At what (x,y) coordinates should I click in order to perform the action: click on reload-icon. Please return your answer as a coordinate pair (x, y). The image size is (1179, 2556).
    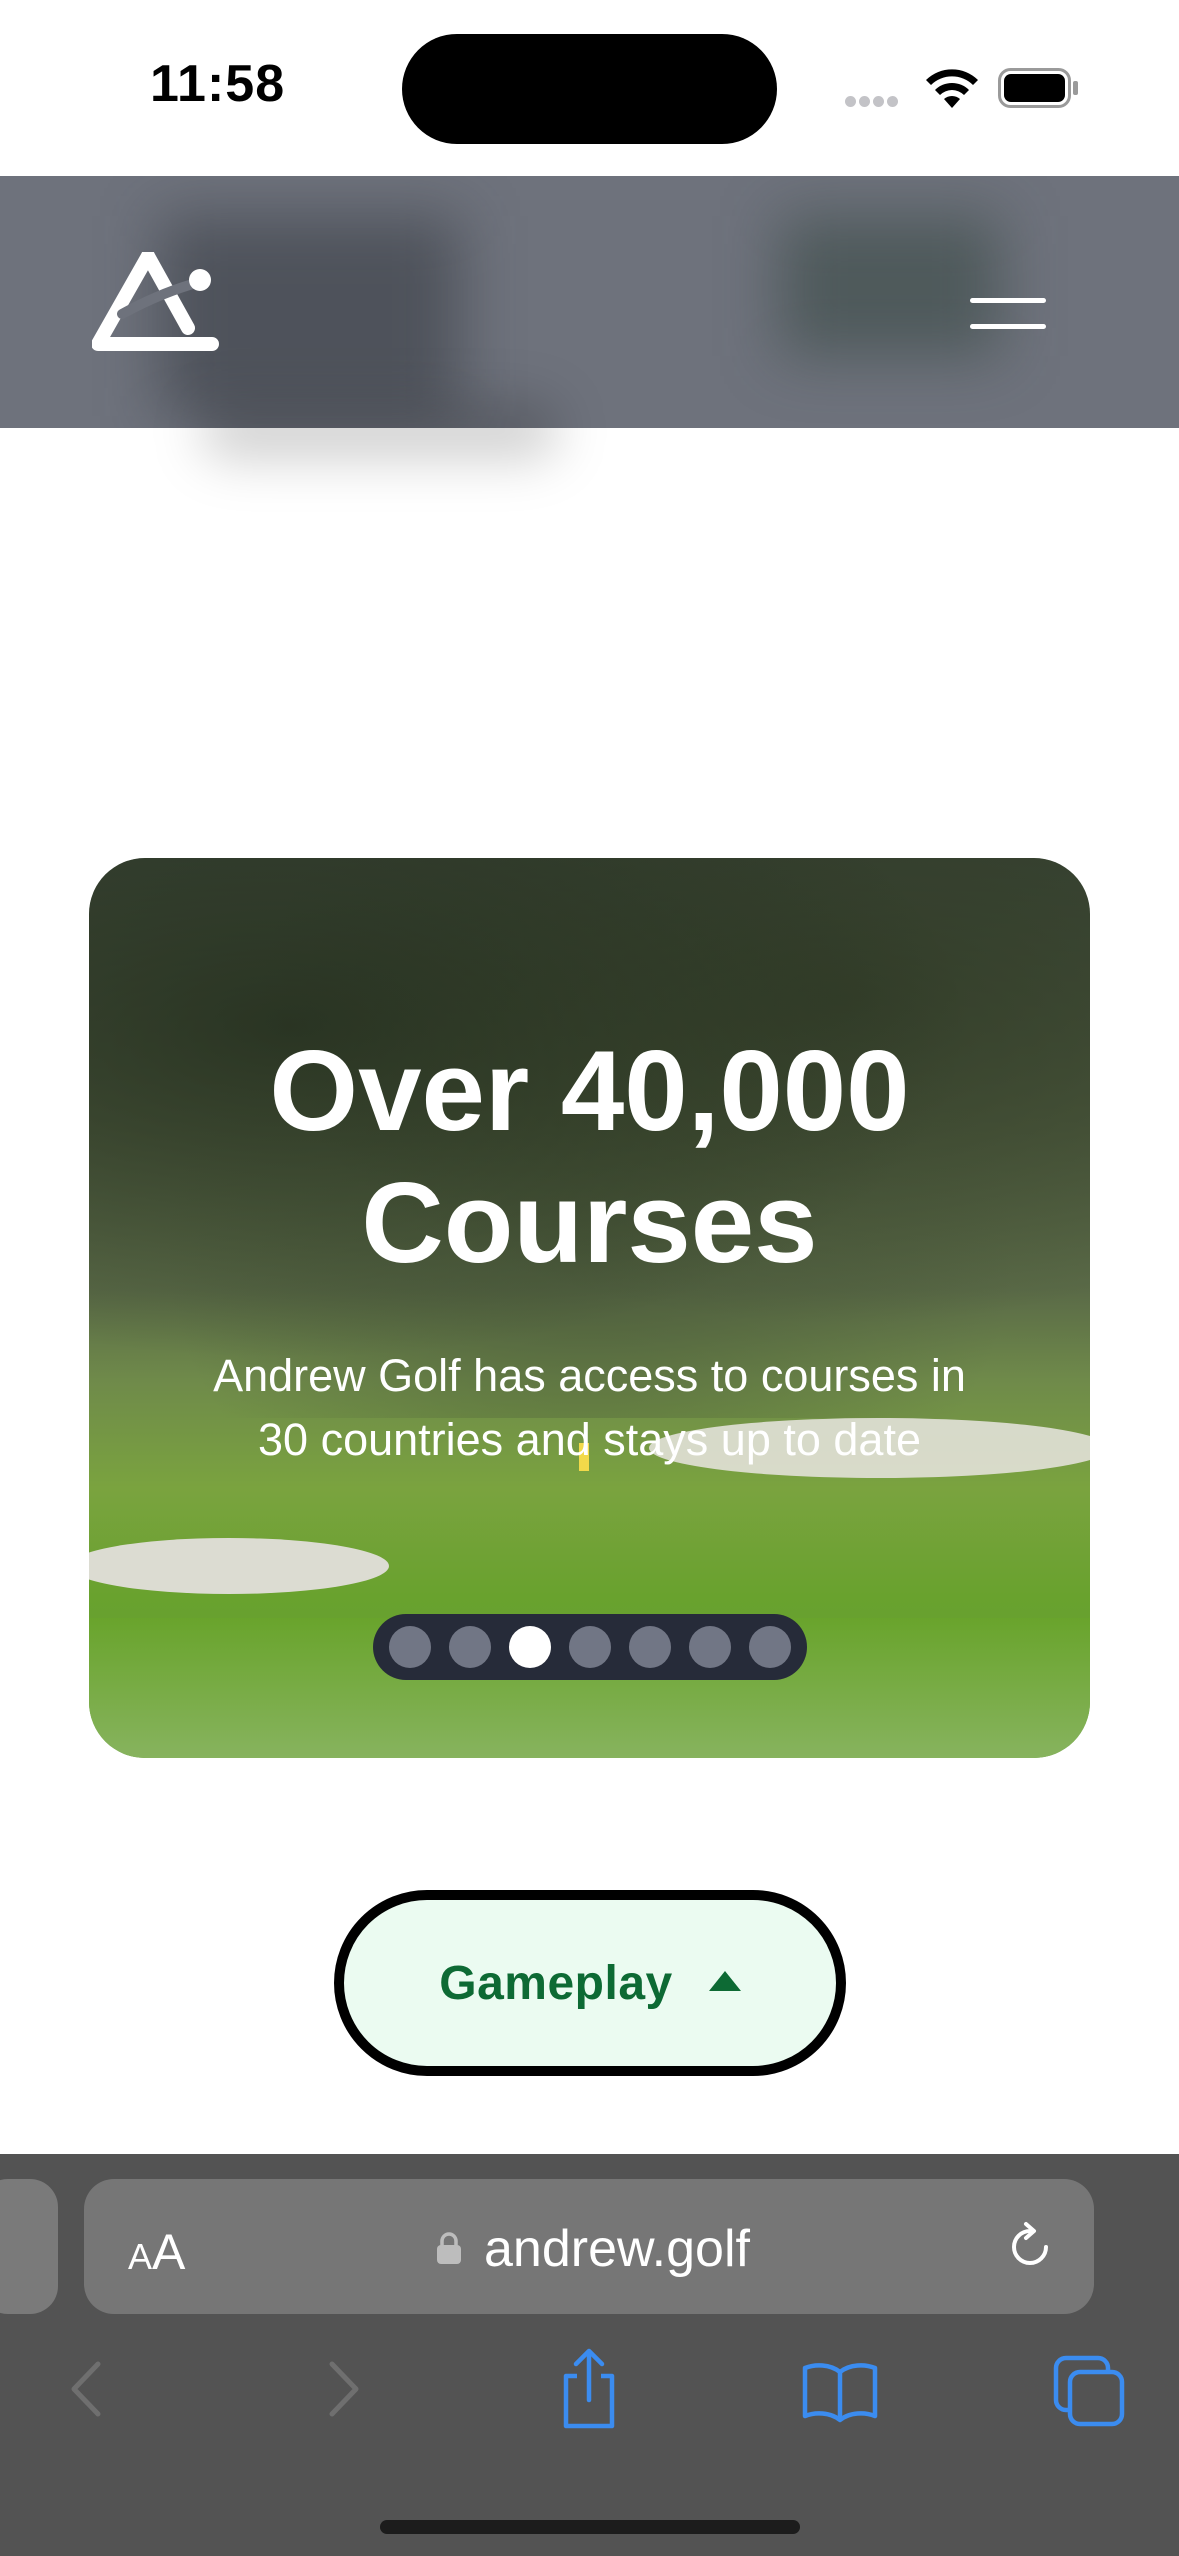
    Looking at the image, I should click on (1030, 2247).